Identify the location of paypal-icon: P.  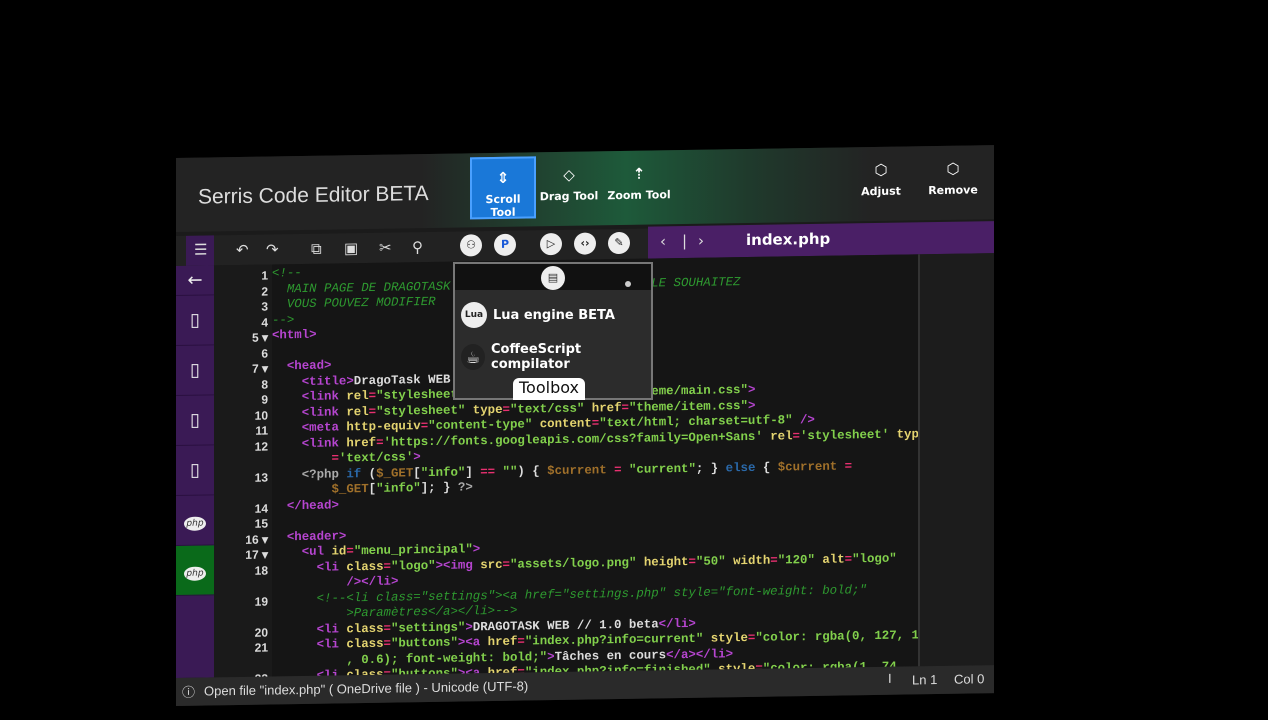
(505, 245).